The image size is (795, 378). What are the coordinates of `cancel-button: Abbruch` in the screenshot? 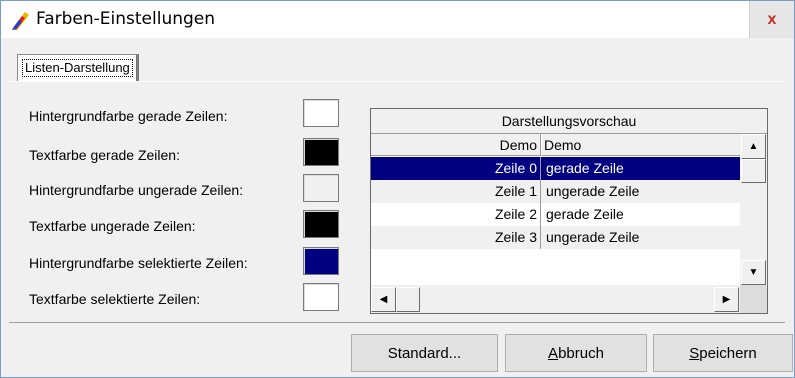 It's located at (576, 353).